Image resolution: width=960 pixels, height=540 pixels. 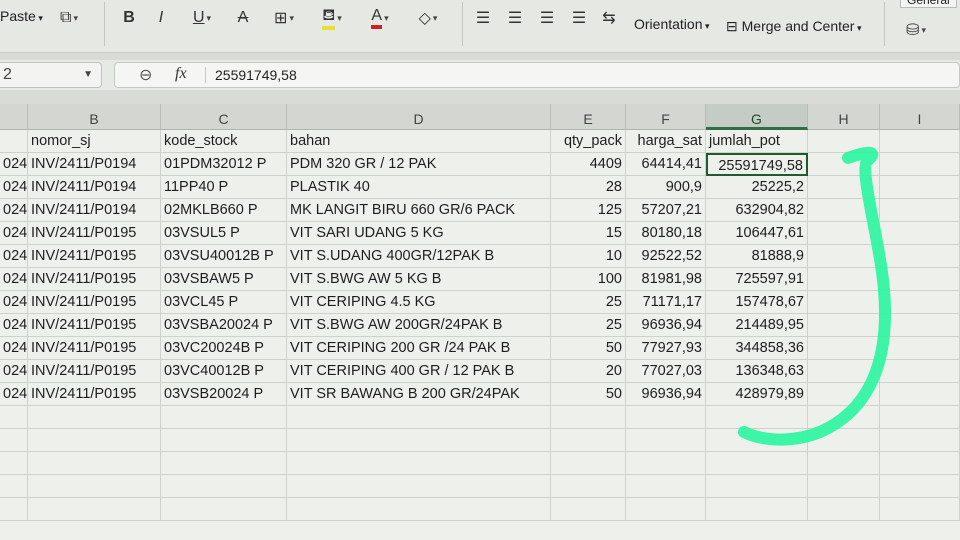 What do you see at coordinates (814, 296) in the screenshot?
I see `annotation-stroke` at bounding box center [814, 296].